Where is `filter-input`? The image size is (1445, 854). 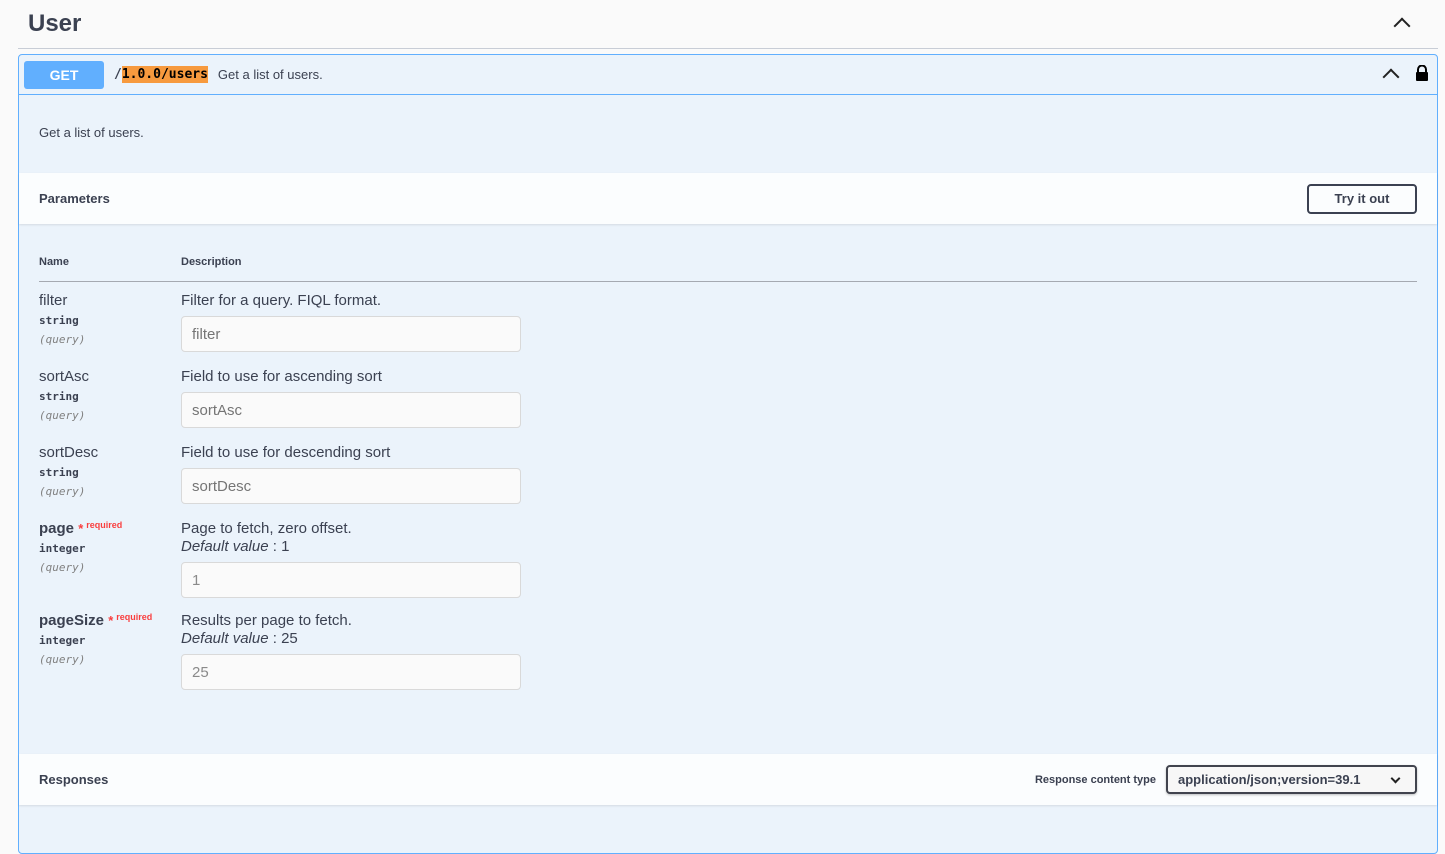 filter-input is located at coordinates (351, 334).